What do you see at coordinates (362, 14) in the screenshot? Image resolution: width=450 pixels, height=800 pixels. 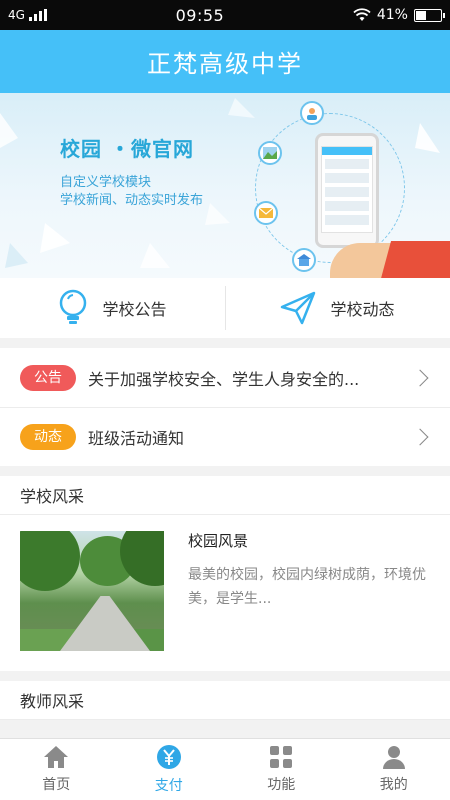 I see `wifi-icon` at bounding box center [362, 14].